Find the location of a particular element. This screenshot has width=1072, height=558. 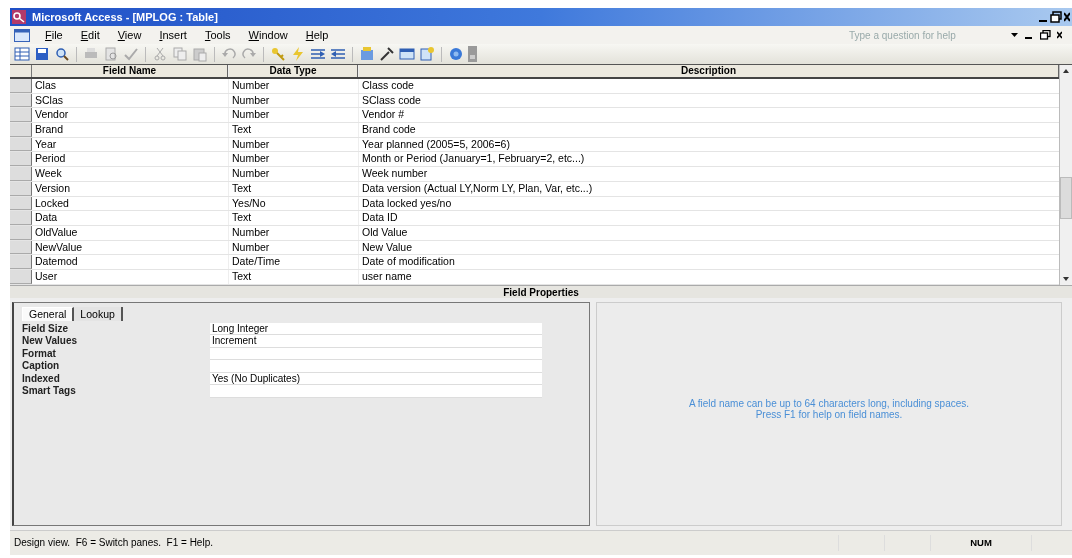

help-search-field: Type a question for help is located at coordinates (924, 35).